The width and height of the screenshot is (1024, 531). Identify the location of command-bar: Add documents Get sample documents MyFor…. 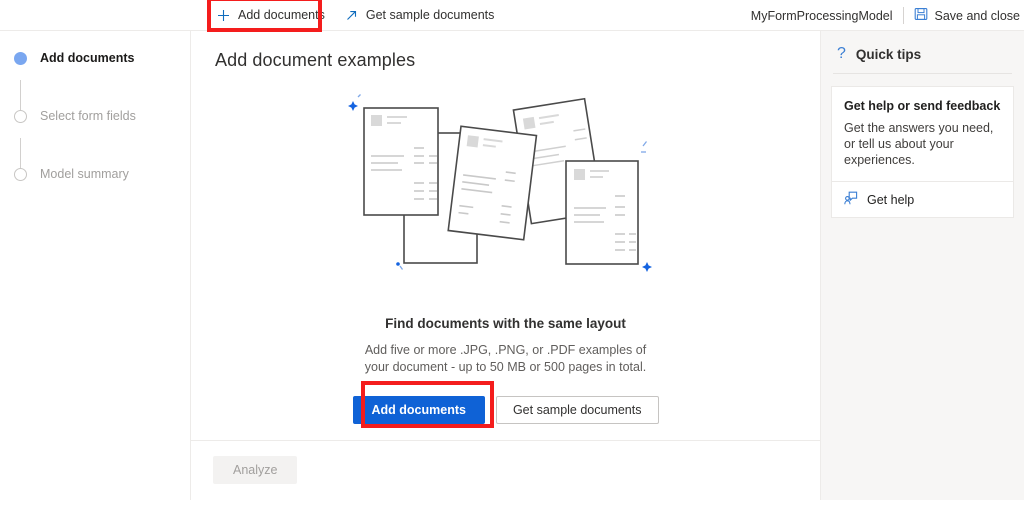
(512, 15).